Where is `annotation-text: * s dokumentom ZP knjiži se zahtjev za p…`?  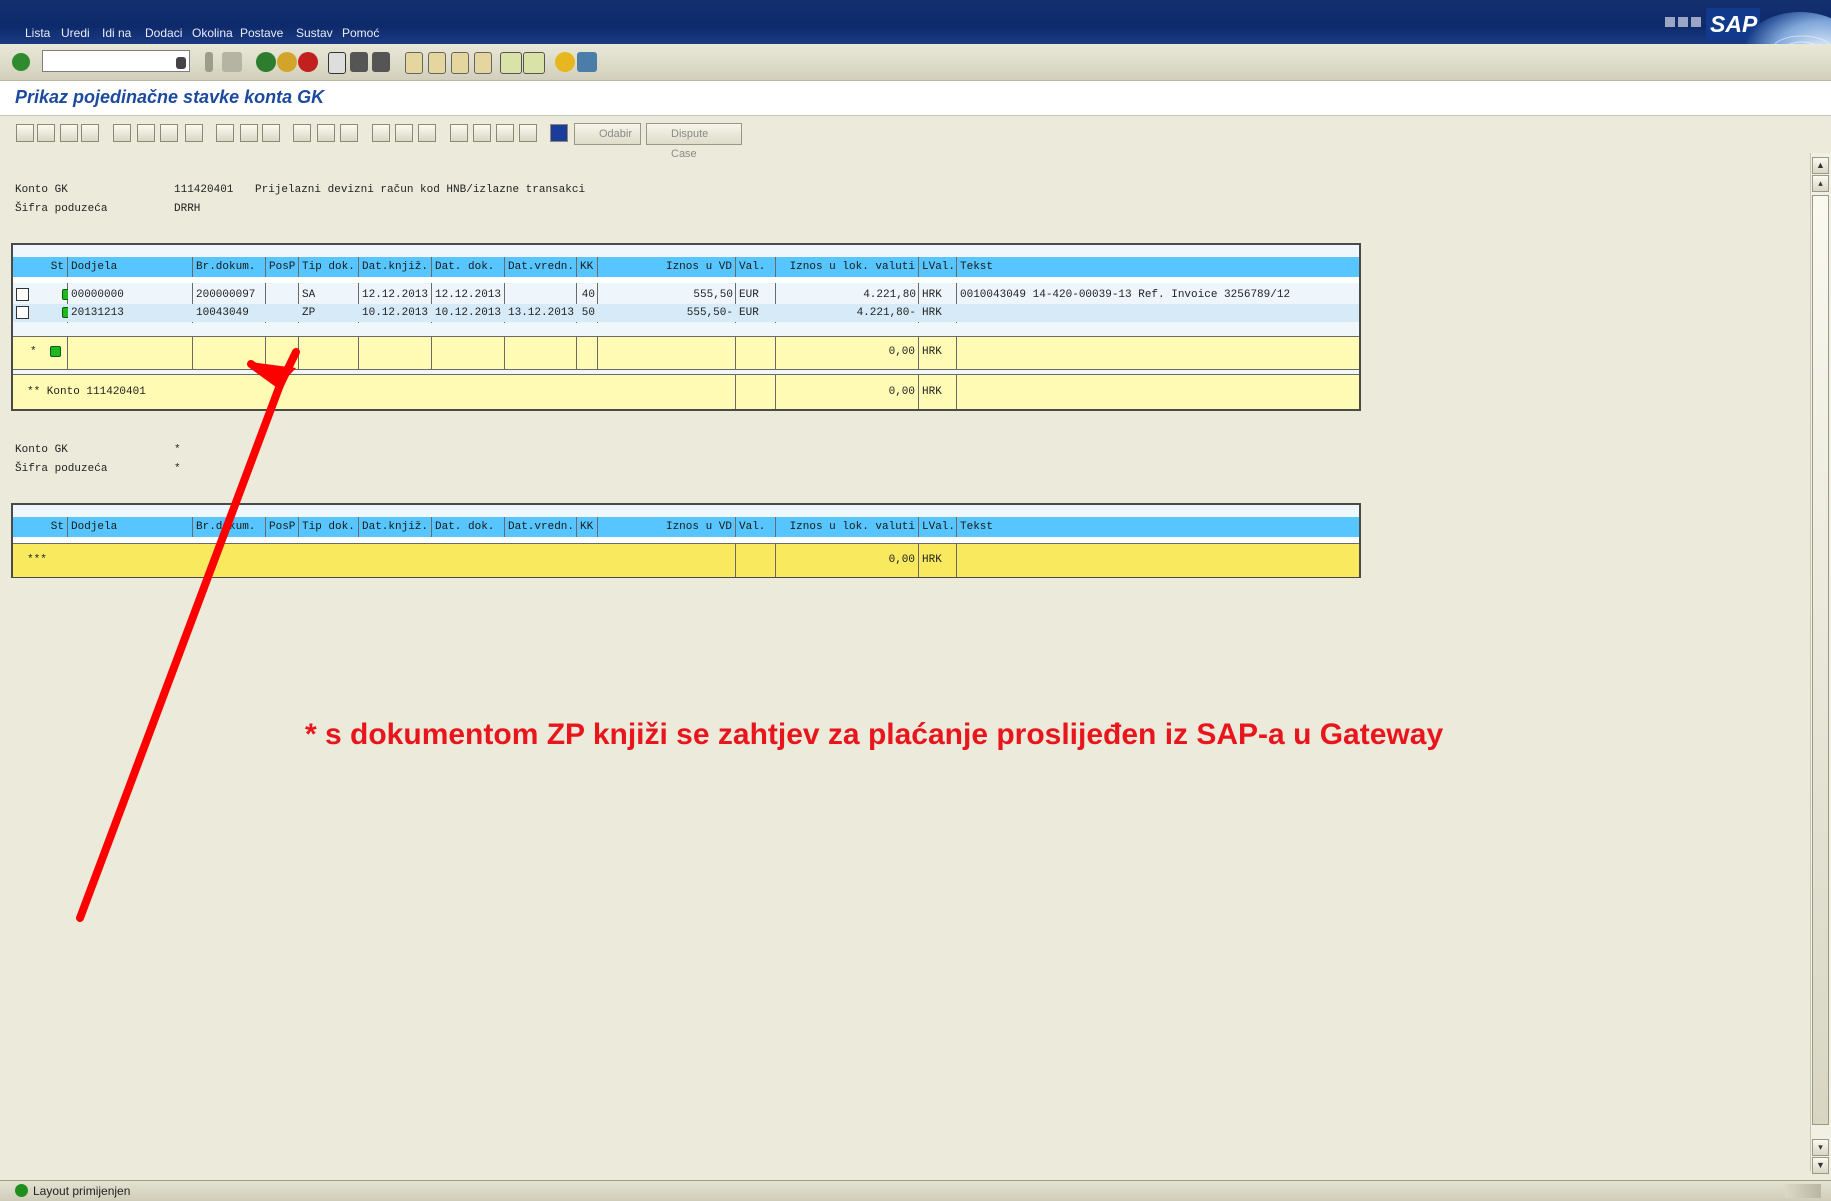 annotation-text: * s dokumentom ZP knjiži se zahtjev za p… is located at coordinates (874, 734).